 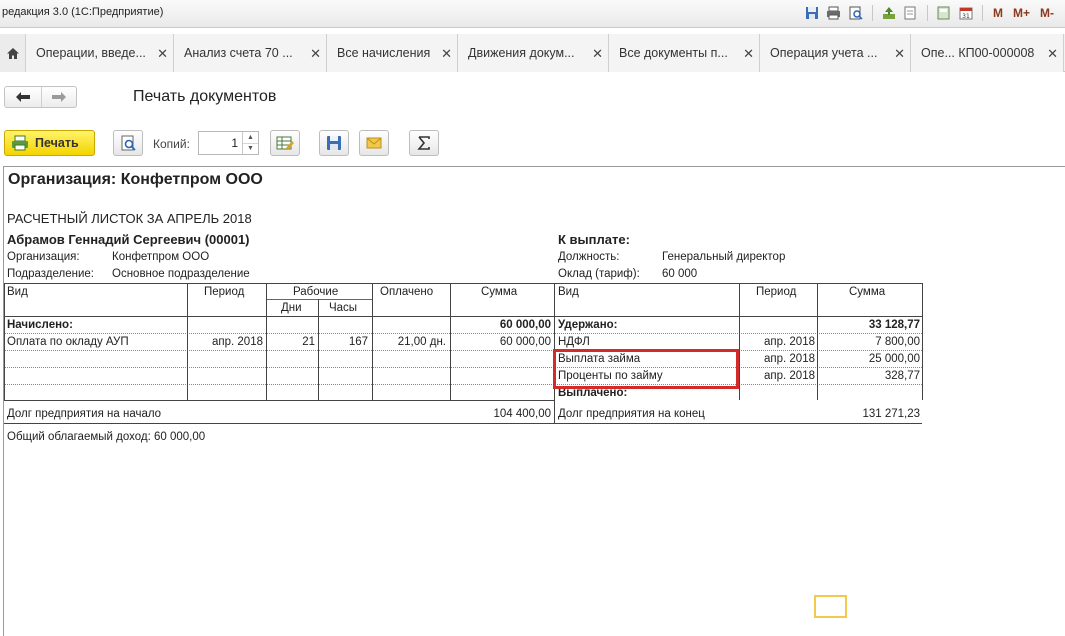 I want to click on accrual-hours: 167, so click(x=358, y=342).